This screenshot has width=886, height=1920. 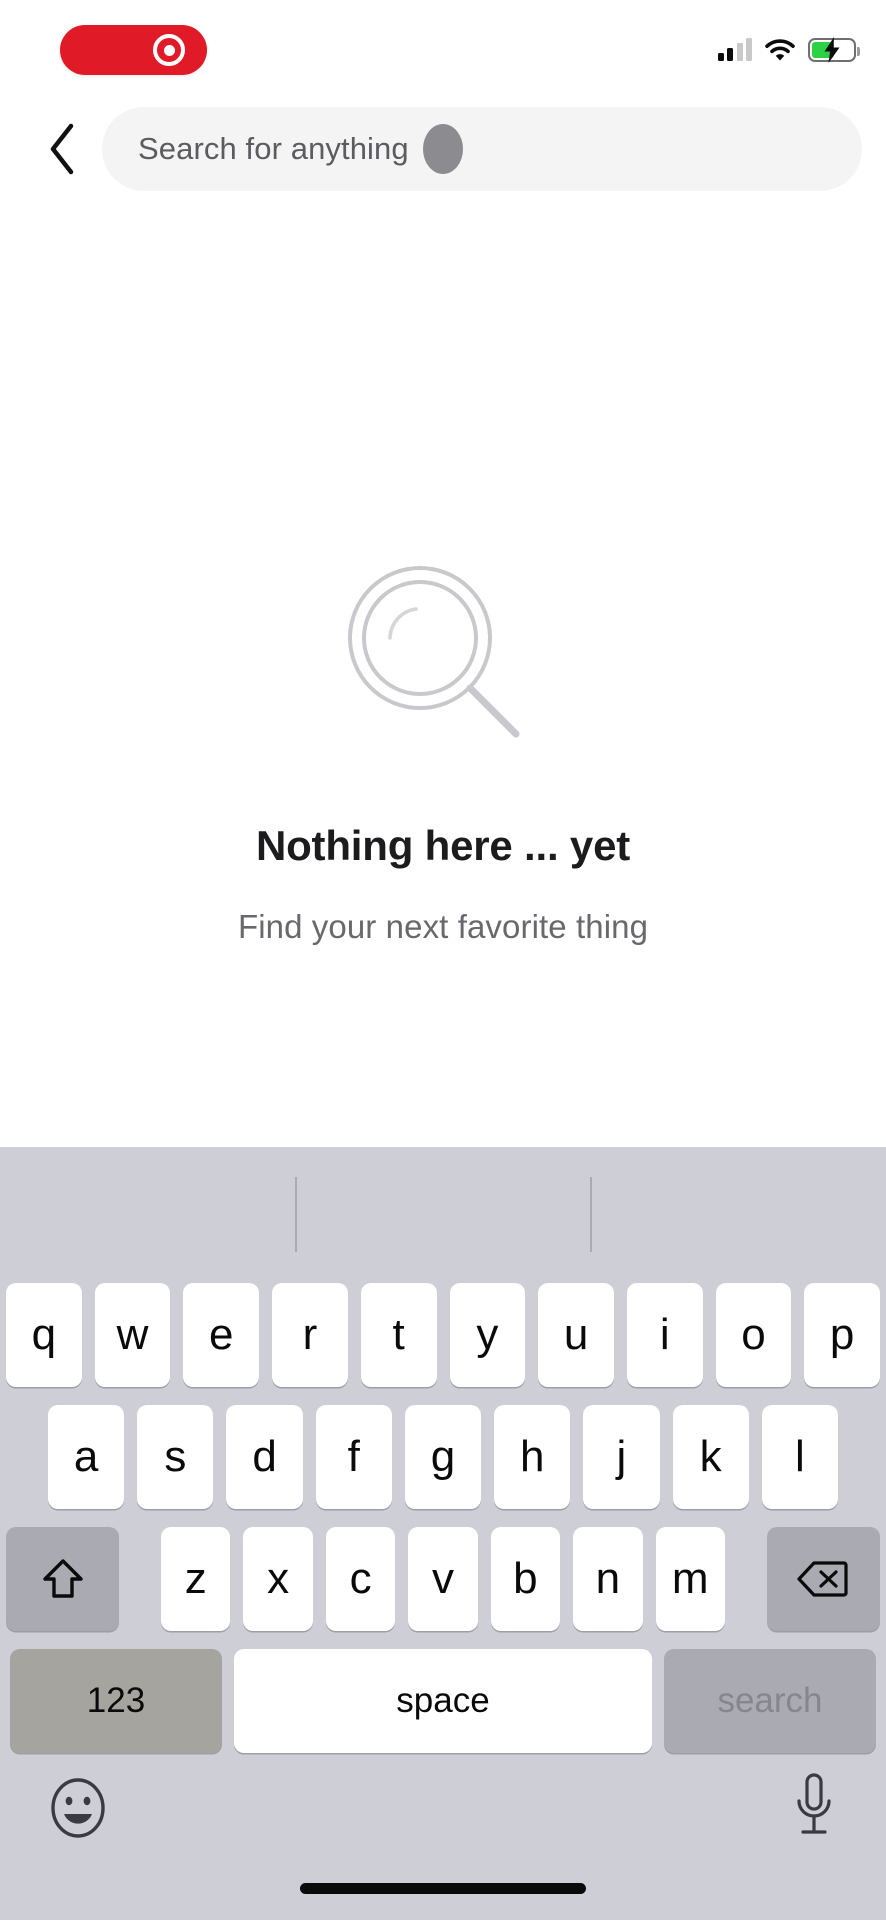 I want to click on space-key: space, so click(x=443, y=1701).